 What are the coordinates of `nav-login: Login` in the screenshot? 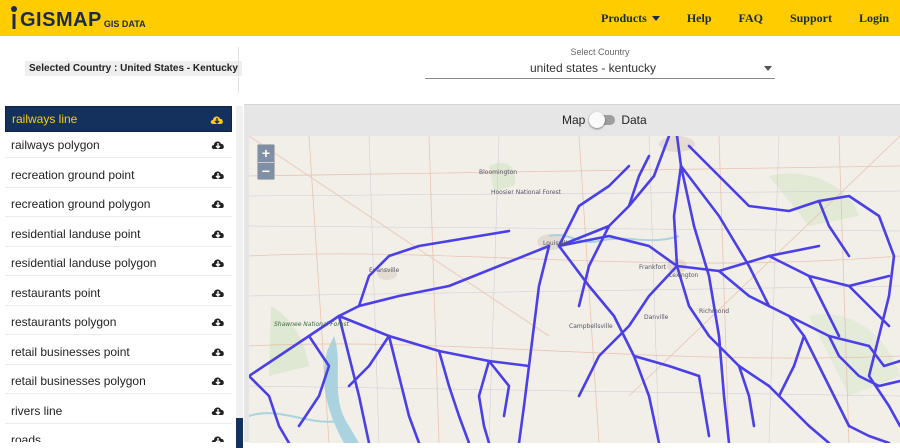 It's located at (874, 18).